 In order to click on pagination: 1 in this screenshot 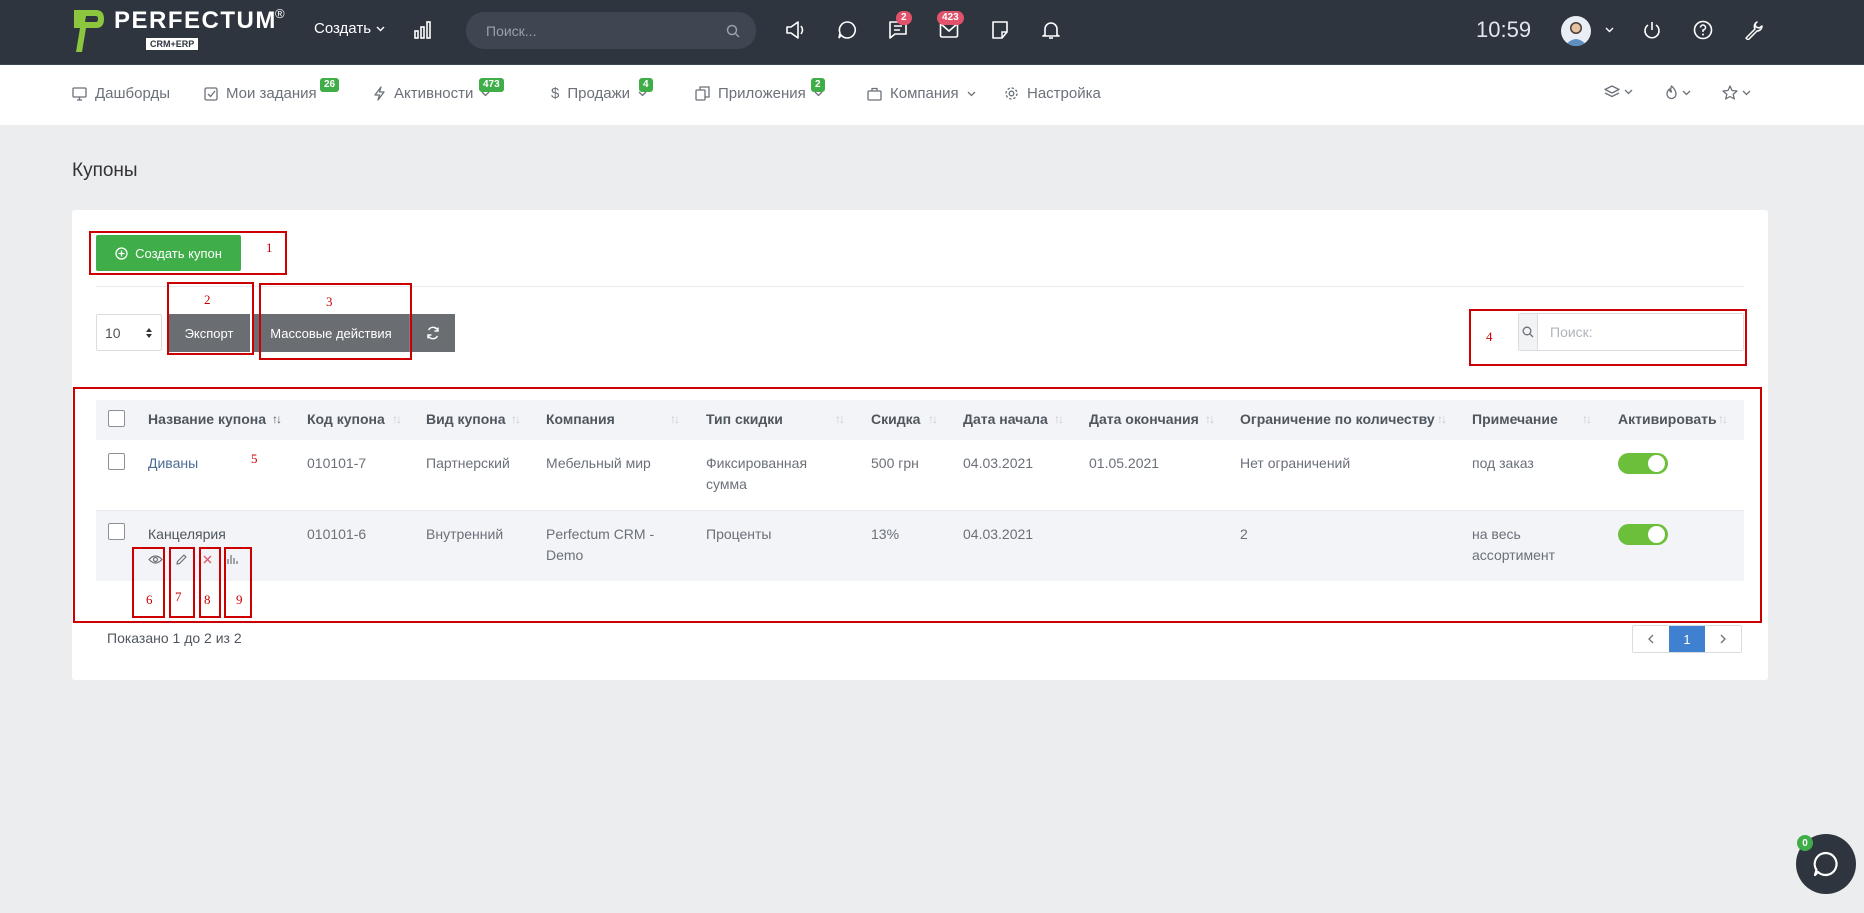, I will do `click(1687, 639)`.